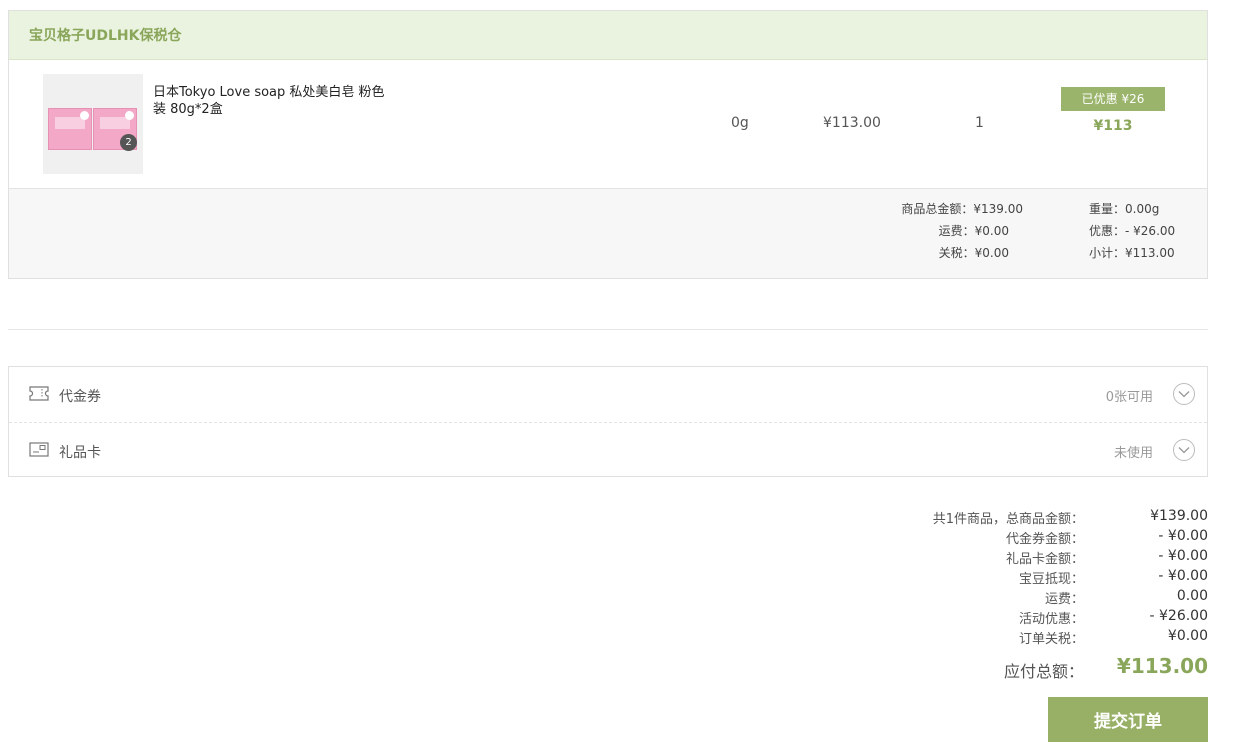 This screenshot has height=754, width=1233. I want to click on total-label: 共1件商品，总商品金额：, so click(1008, 519).